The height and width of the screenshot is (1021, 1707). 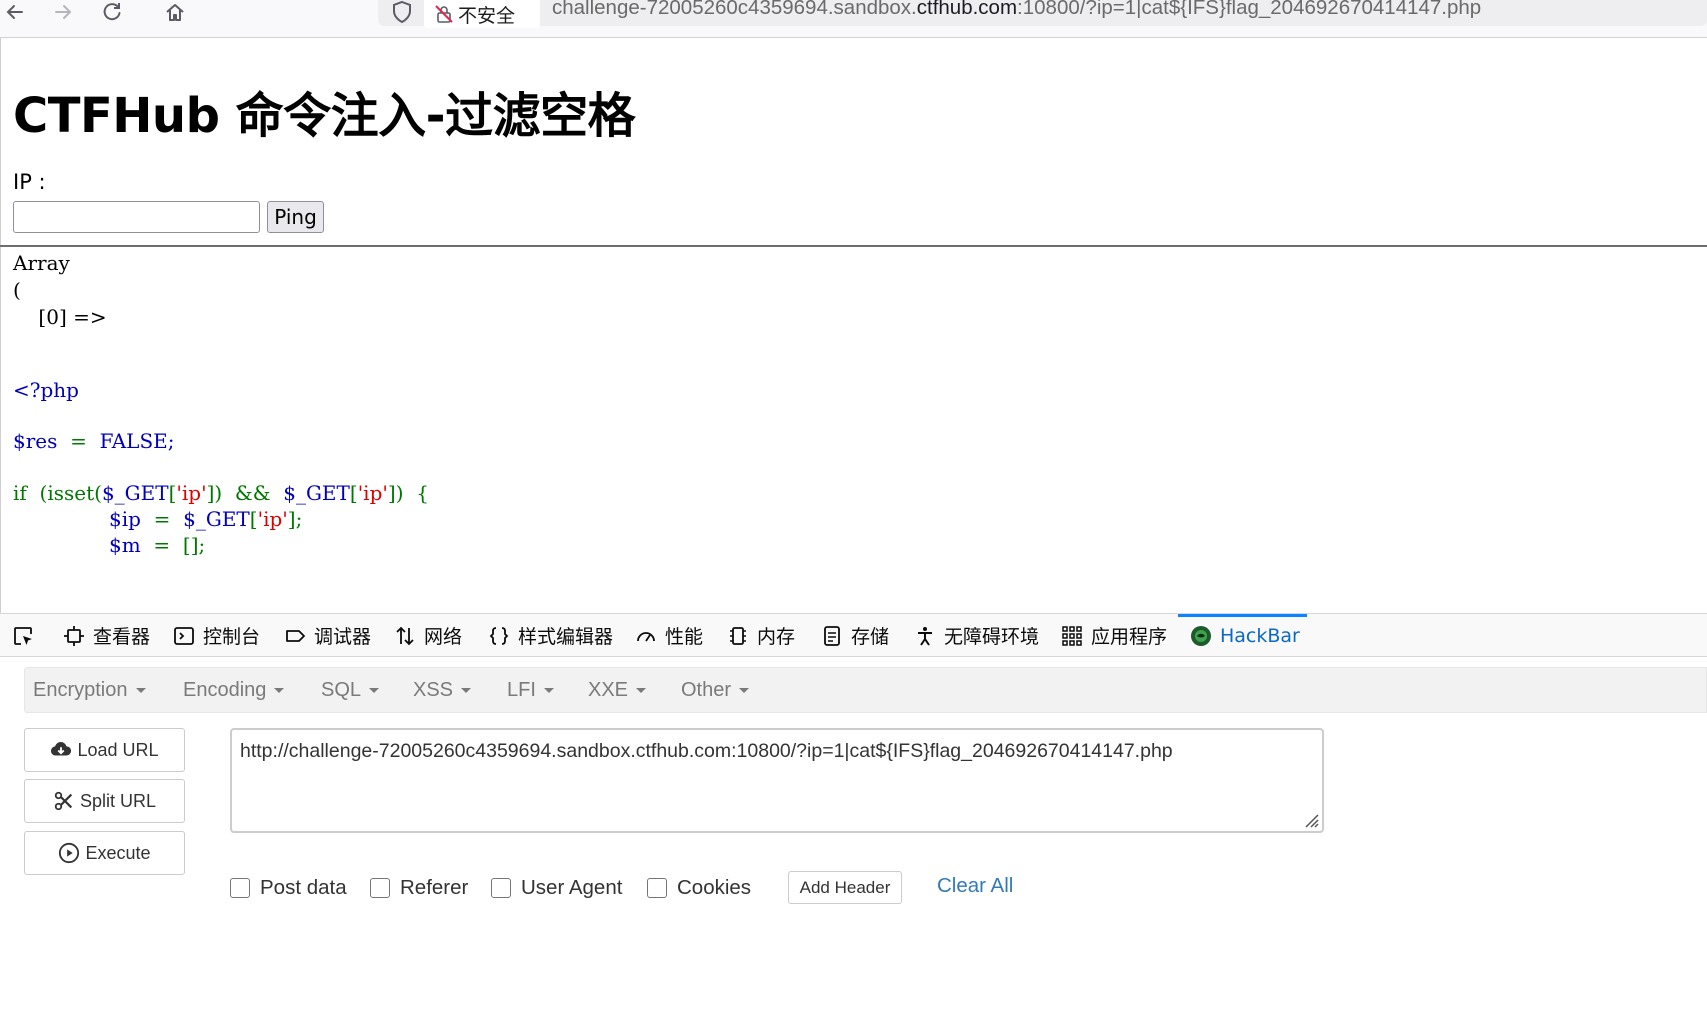 I want to click on referer-checkbox, so click(x=380, y=888).